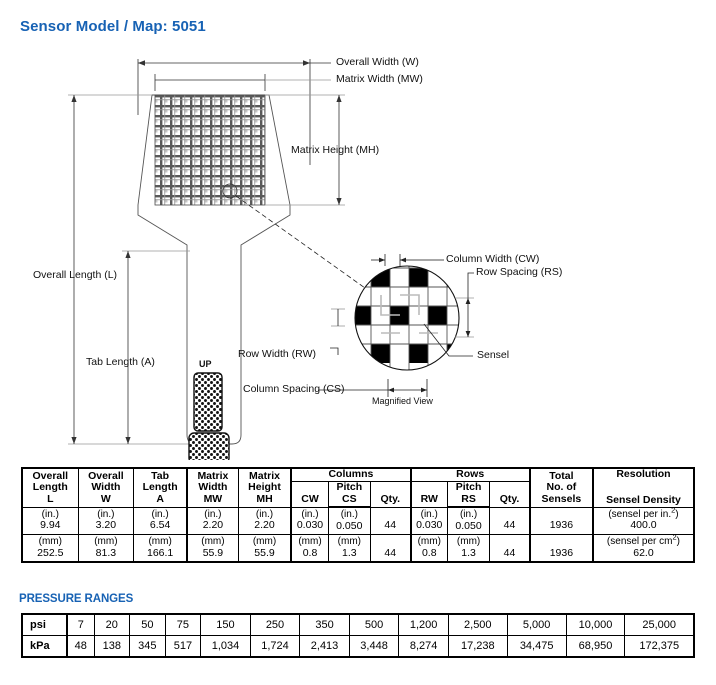 The width and height of the screenshot is (716, 685). I want to click on cell-row-pitch-rs: (in.) 0.050, so click(468, 520).